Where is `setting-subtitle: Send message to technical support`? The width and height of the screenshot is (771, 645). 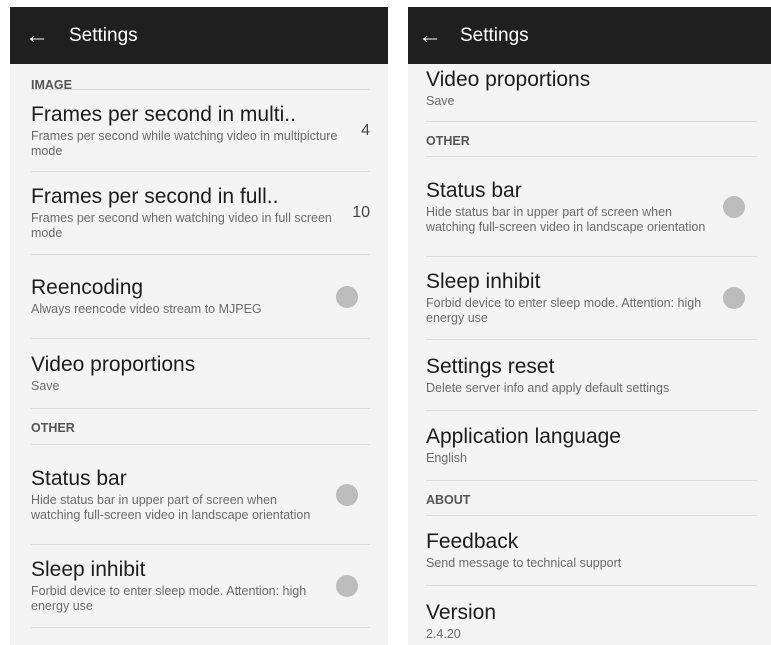 setting-subtitle: Send message to technical support is located at coordinates (524, 563).